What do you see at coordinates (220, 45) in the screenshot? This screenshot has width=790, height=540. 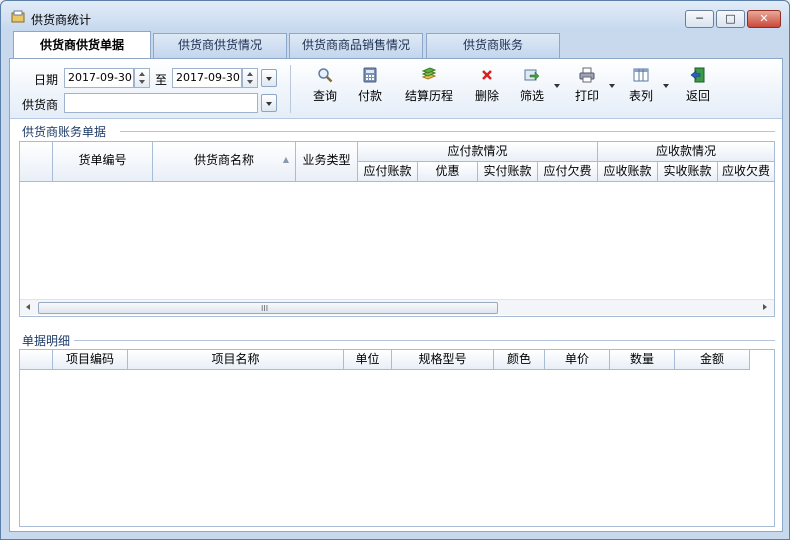 I see `tab-supplier-supply: 供货商供货情况` at bounding box center [220, 45].